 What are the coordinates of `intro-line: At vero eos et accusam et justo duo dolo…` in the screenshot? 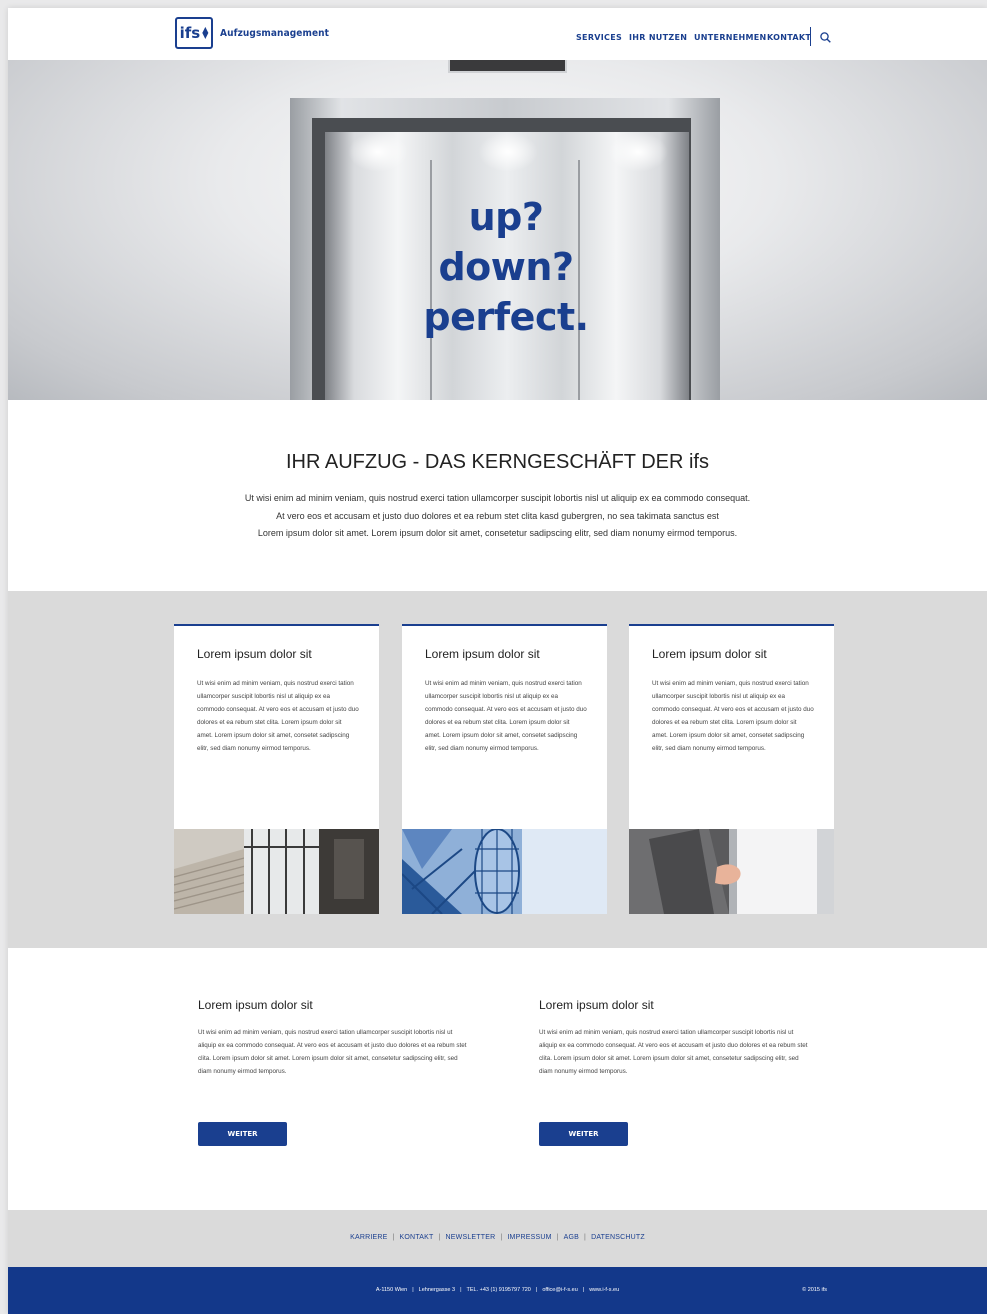 It's located at (497, 515).